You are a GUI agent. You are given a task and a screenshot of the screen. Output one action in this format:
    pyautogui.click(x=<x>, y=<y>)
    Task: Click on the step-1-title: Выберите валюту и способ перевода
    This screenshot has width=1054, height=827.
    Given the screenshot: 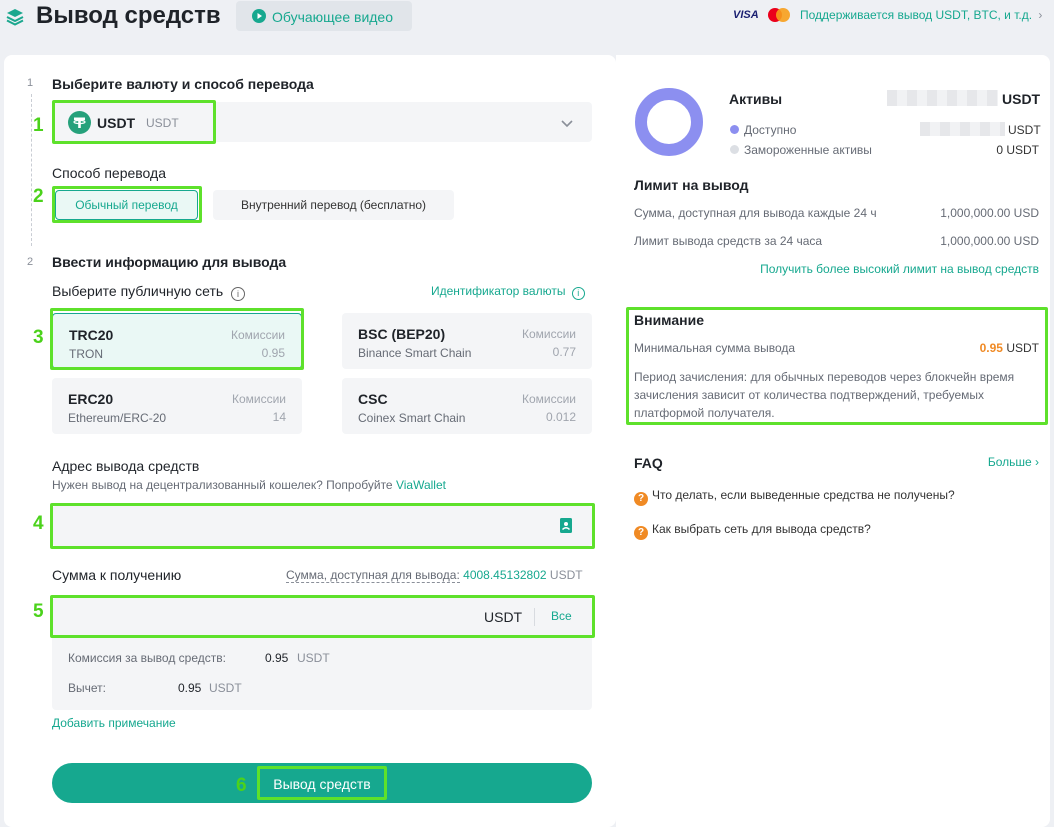 What is the action you would take?
    pyautogui.click(x=183, y=84)
    